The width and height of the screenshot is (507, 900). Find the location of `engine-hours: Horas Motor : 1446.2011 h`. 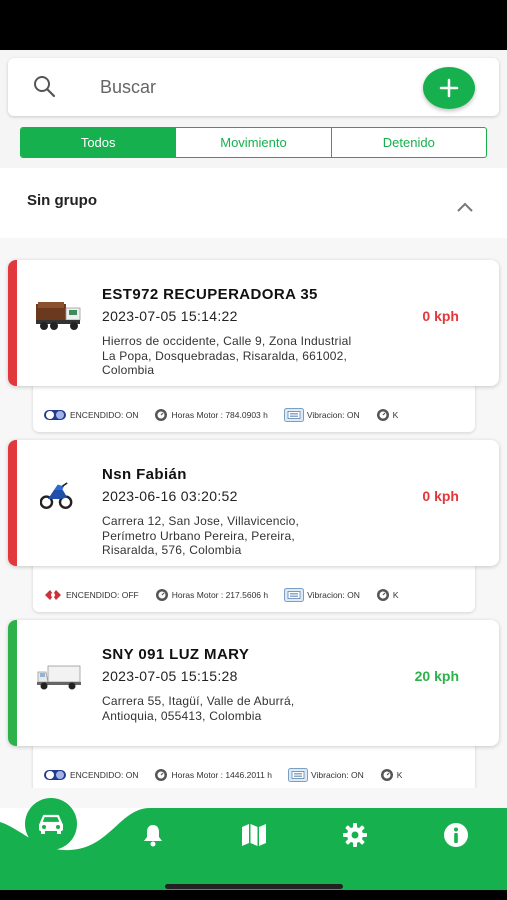

engine-hours: Horas Motor : 1446.2011 h is located at coordinates (213, 775).